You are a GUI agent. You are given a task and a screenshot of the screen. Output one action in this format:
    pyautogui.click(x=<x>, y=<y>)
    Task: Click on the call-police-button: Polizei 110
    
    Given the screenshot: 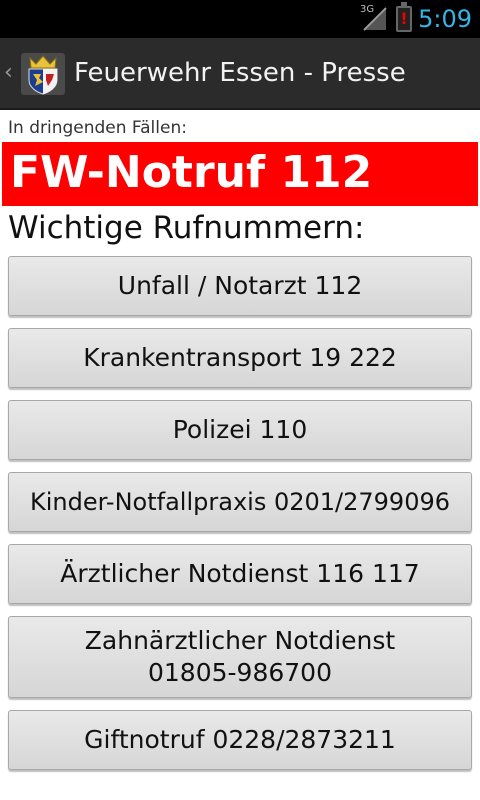 What is the action you would take?
    pyautogui.click(x=240, y=430)
    